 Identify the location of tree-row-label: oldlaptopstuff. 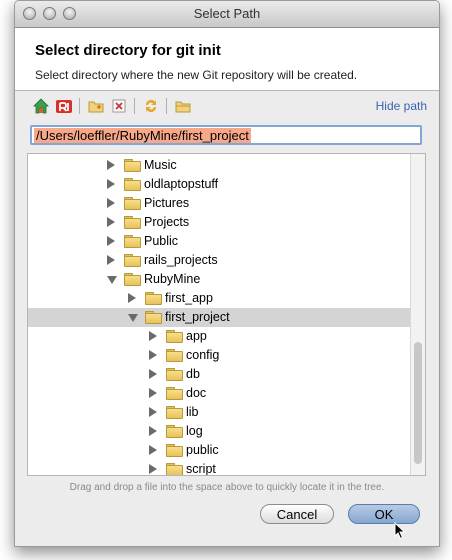
(181, 184).